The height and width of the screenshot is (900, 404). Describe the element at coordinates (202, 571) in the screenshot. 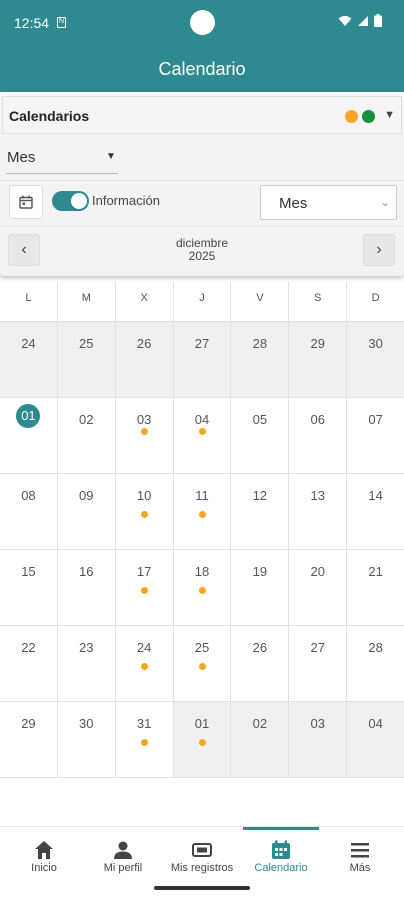

I see `day-number: 18` at that location.